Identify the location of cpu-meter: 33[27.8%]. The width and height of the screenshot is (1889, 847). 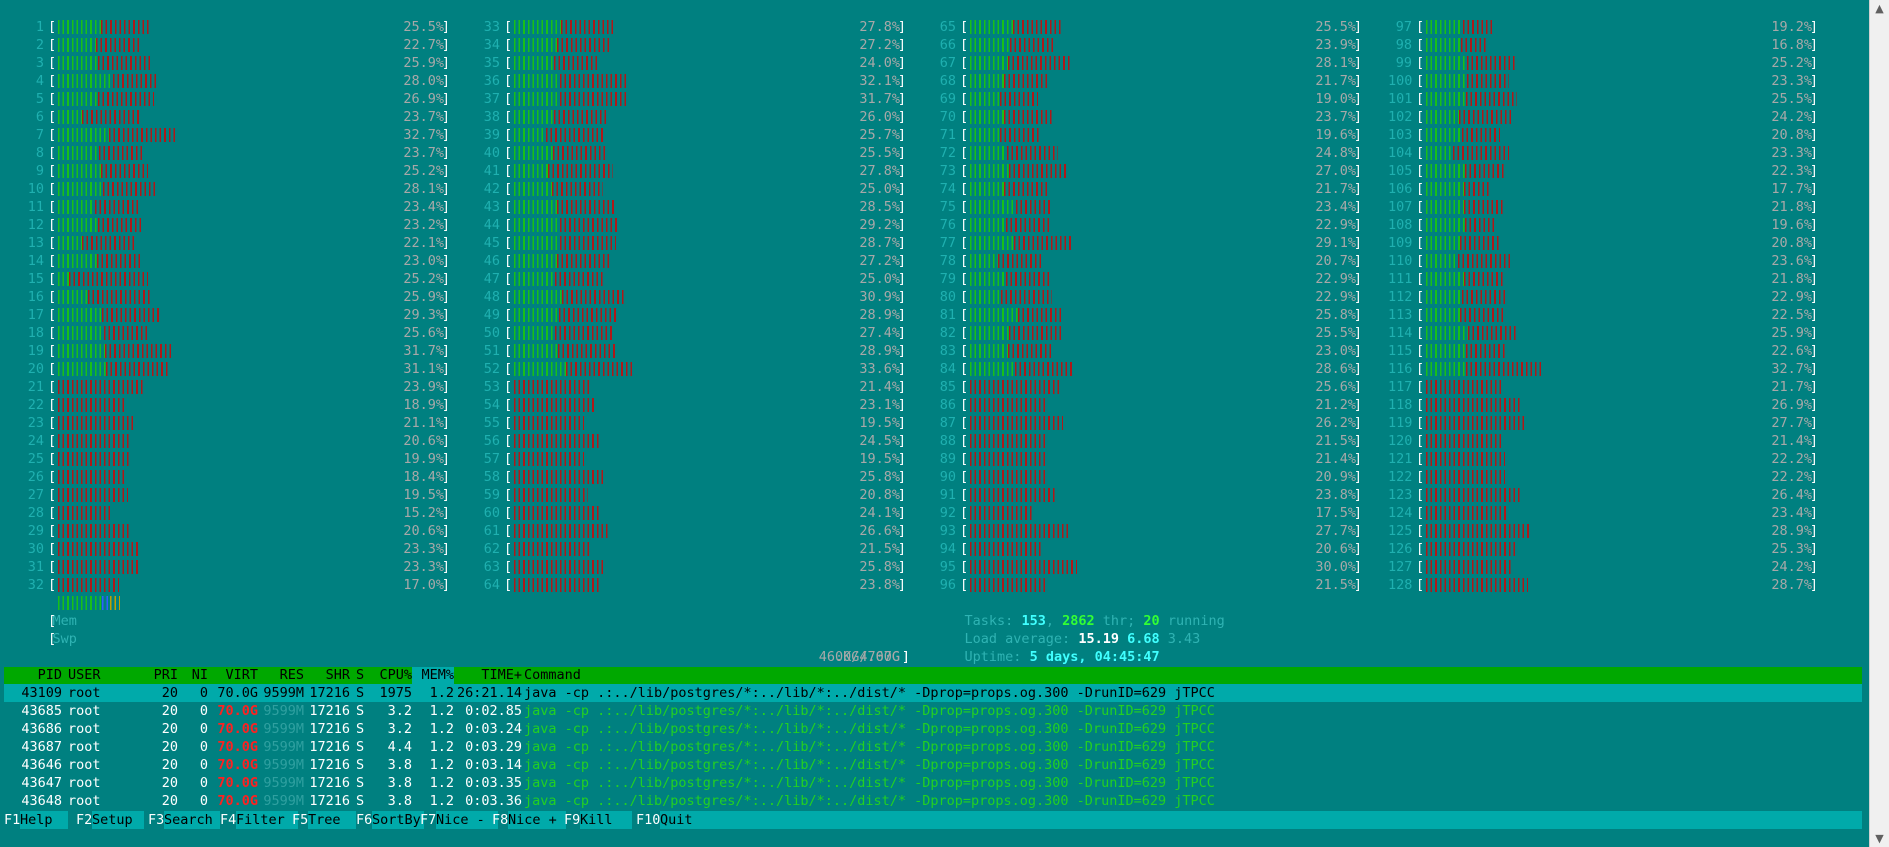
(691, 27).